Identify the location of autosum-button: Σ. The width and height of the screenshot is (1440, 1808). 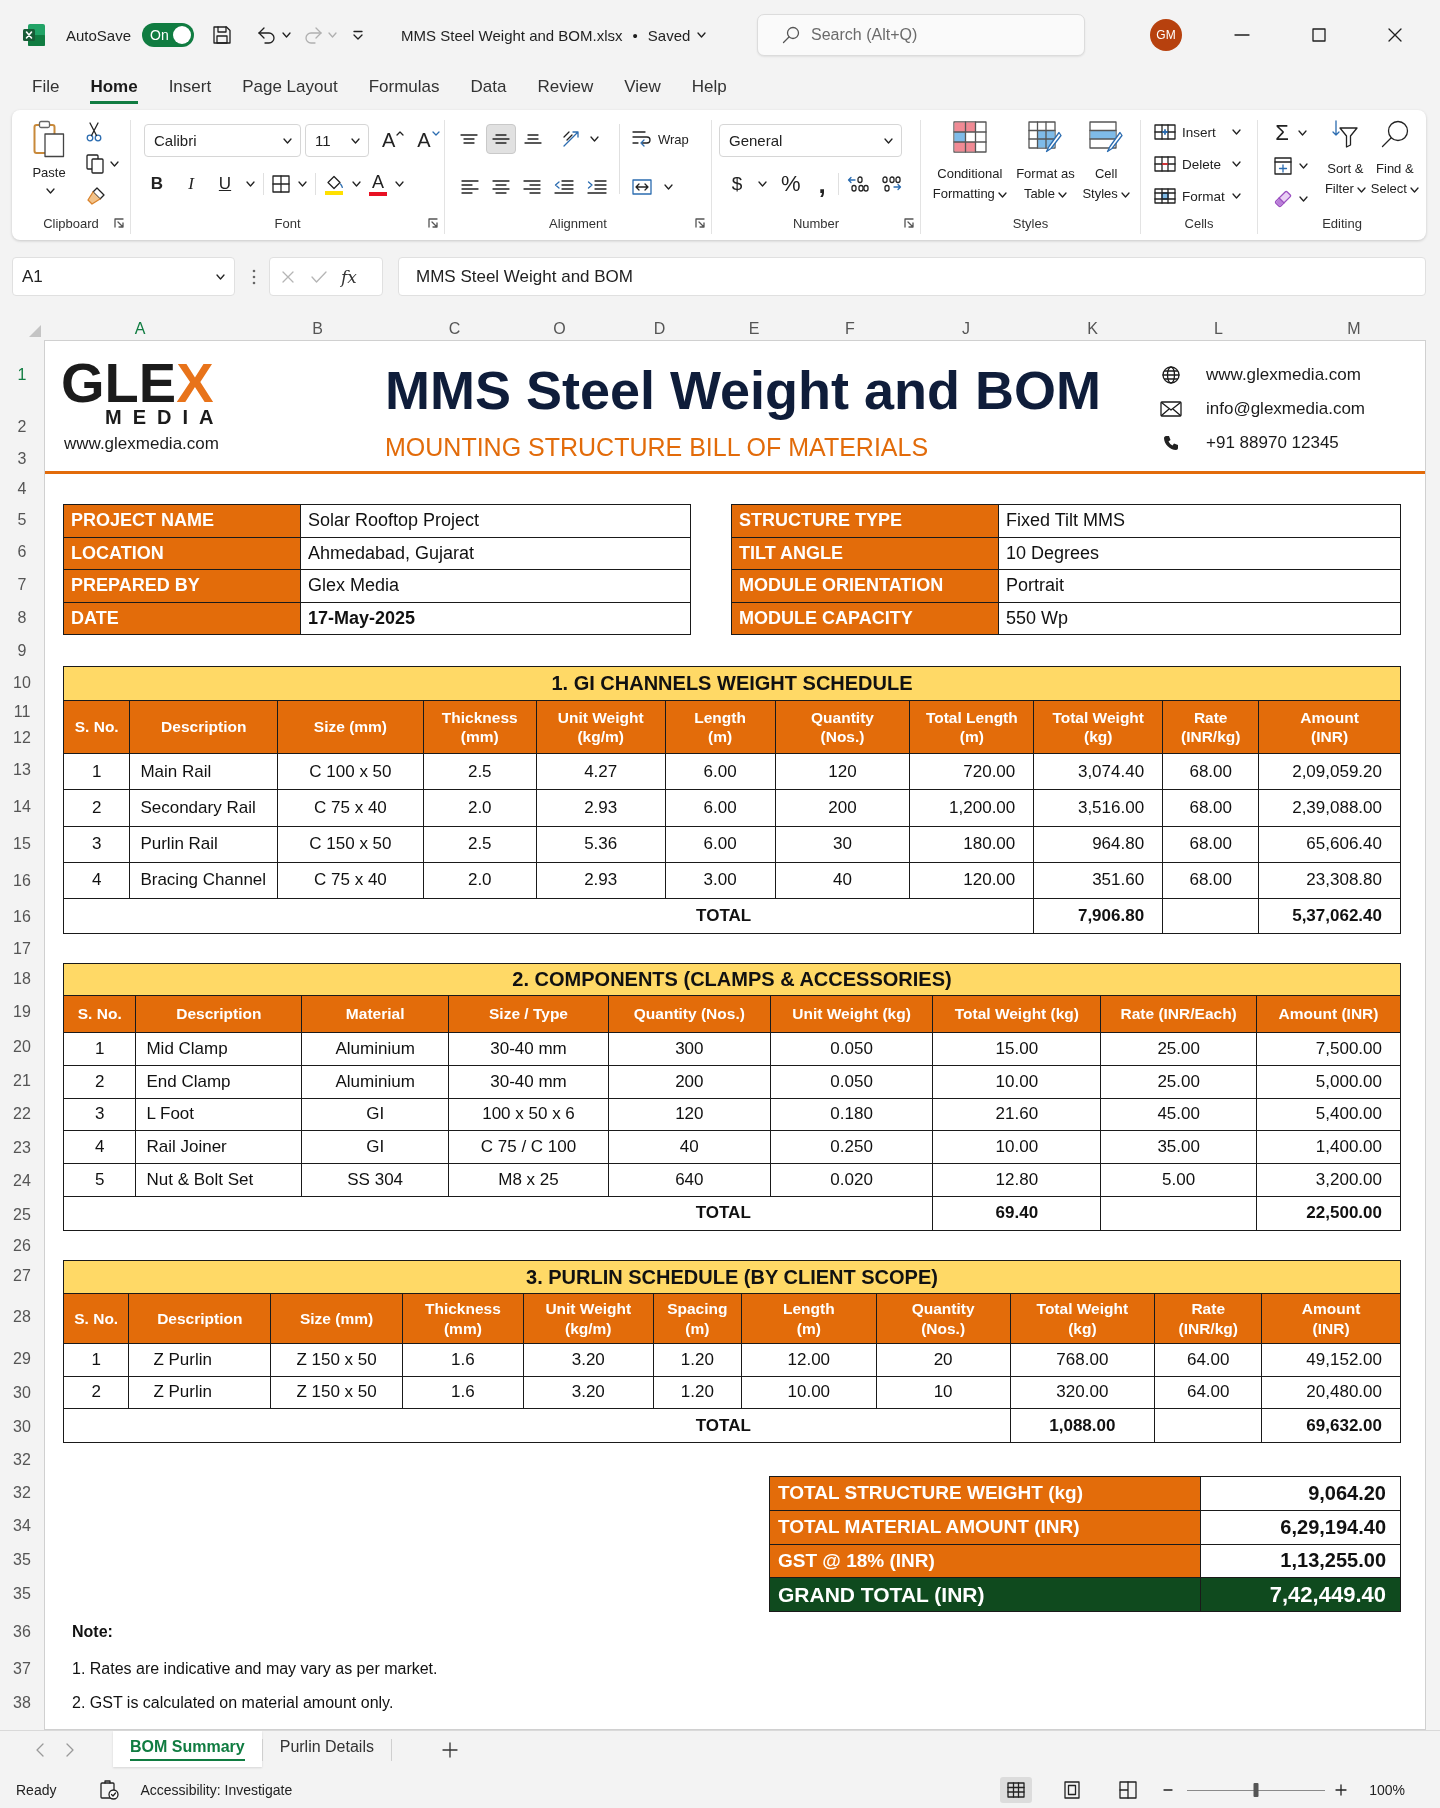
(1282, 132).